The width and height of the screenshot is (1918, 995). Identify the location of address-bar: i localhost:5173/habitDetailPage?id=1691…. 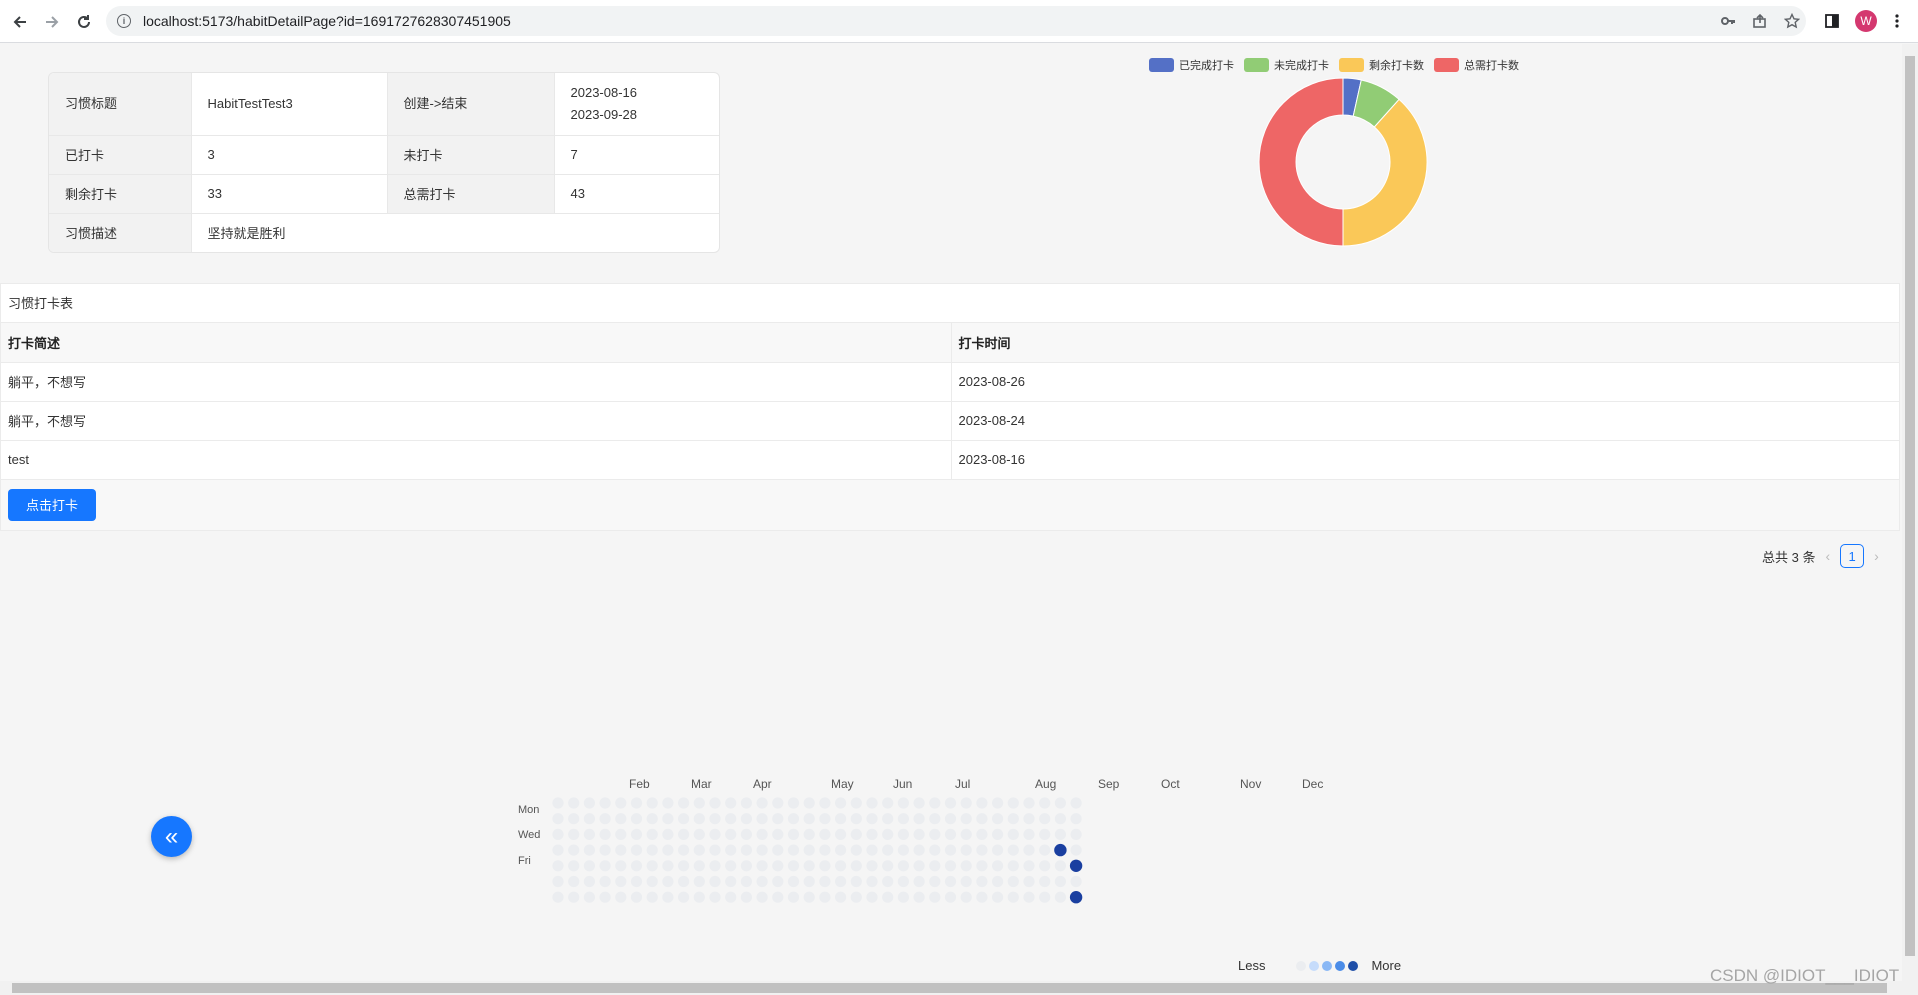
(956, 21).